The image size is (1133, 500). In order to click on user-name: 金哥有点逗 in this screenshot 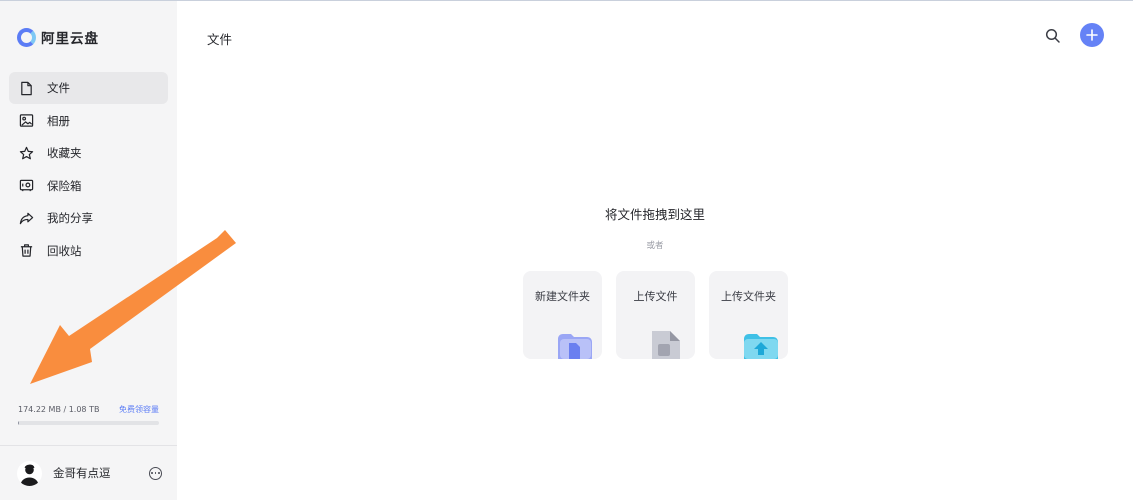, I will do `click(82, 473)`.